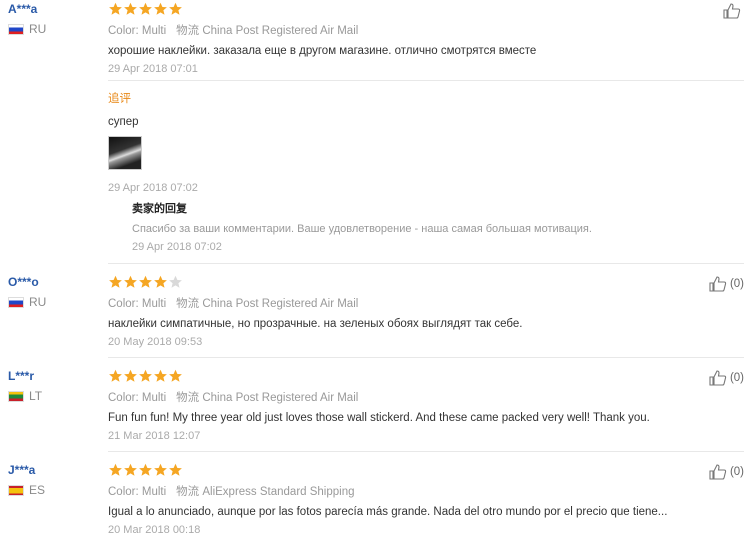 The width and height of the screenshot is (750, 540). I want to click on review-date: 20 May 2018 09:53, so click(155, 342).